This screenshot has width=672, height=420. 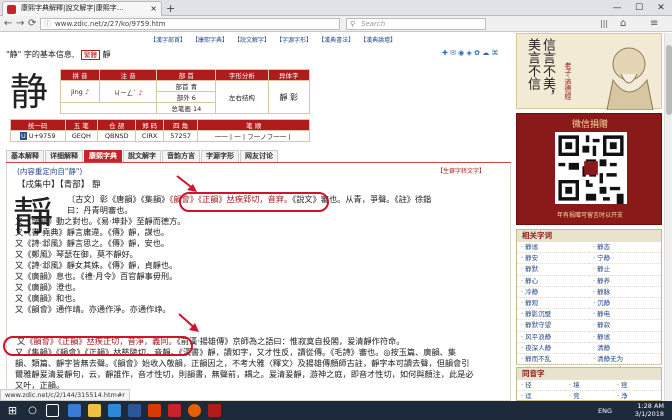 I want to click on related-word-link: · 清静无为, so click(x=625, y=360).